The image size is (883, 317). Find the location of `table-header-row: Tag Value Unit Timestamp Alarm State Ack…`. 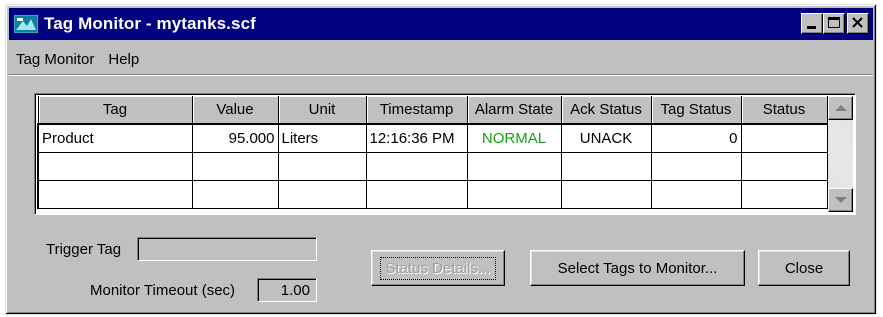

table-header-row: Tag Value Unit Timestamp Alarm State Ack… is located at coordinates (432, 110).